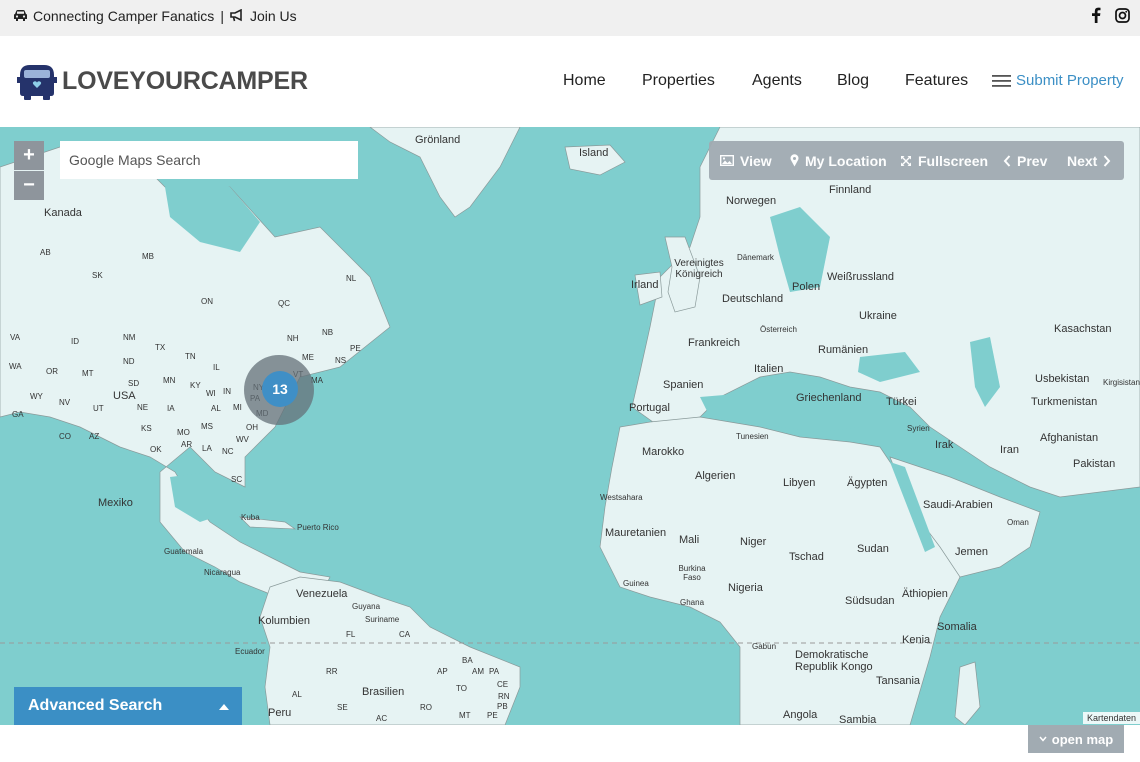  Describe the element at coordinates (284, 621) in the screenshot. I see `map-label: Kolumbien` at that location.